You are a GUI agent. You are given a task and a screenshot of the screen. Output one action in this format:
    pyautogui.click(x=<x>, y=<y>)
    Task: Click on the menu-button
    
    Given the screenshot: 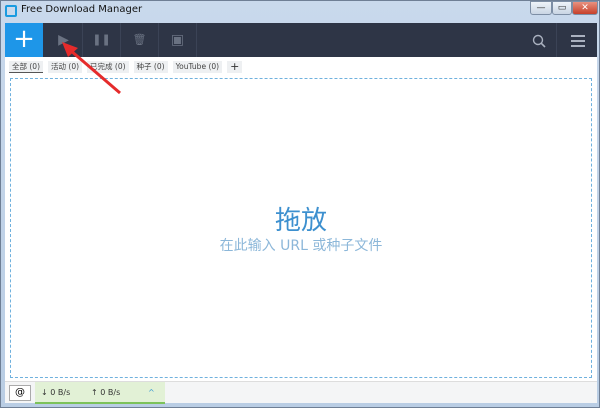 What is the action you would take?
    pyautogui.click(x=578, y=40)
    